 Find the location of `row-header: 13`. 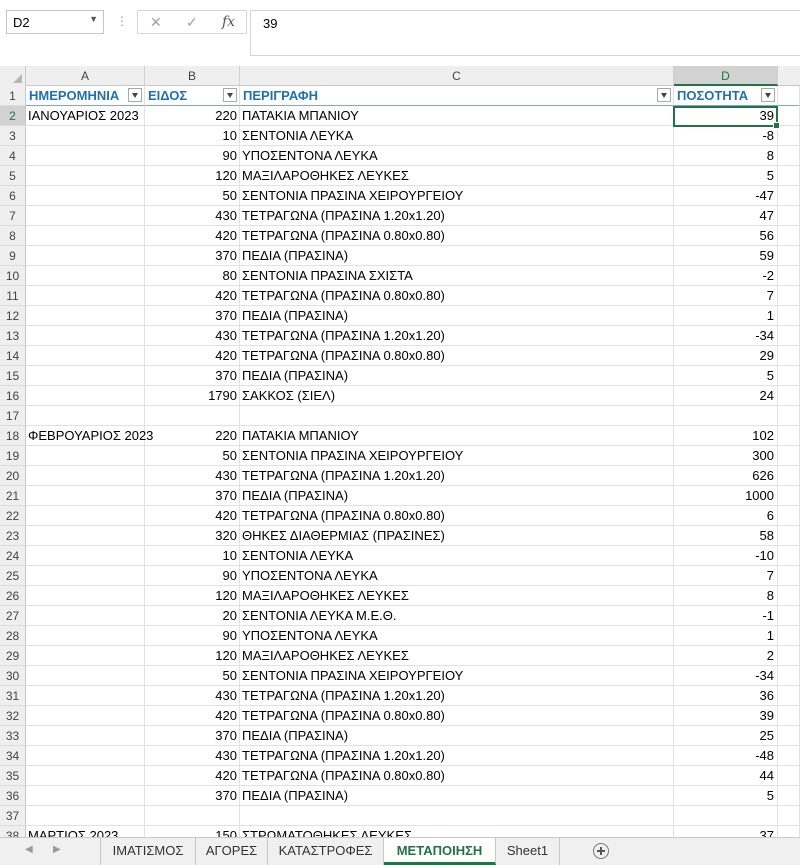

row-header: 13 is located at coordinates (13, 336).